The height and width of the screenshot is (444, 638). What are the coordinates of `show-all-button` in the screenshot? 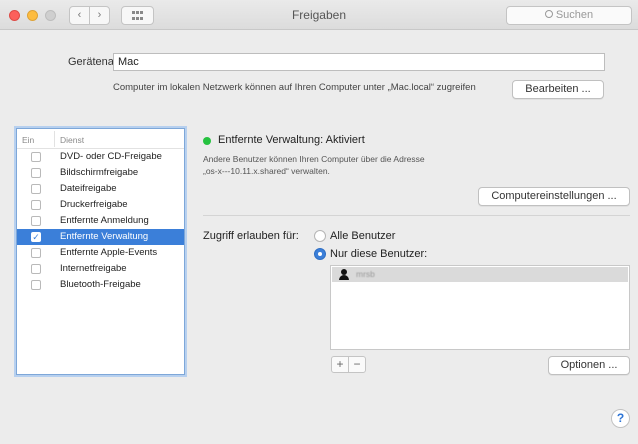 It's located at (137, 15).